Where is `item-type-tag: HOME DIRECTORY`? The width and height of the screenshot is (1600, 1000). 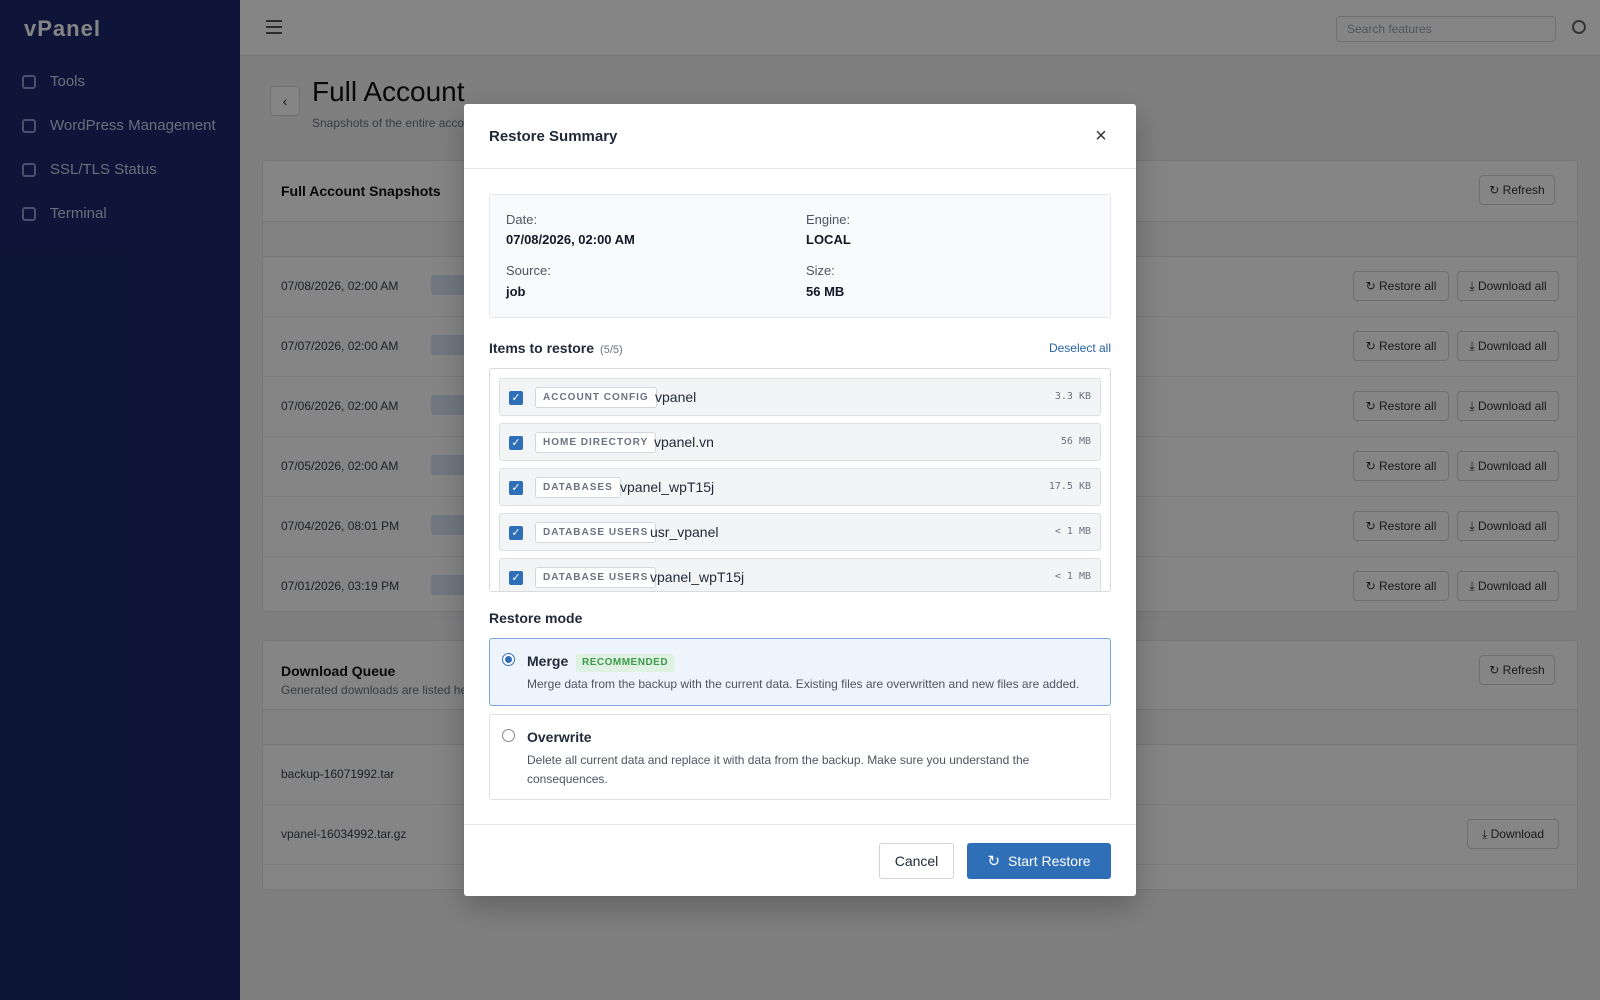 item-type-tag: HOME DIRECTORY is located at coordinates (596, 442).